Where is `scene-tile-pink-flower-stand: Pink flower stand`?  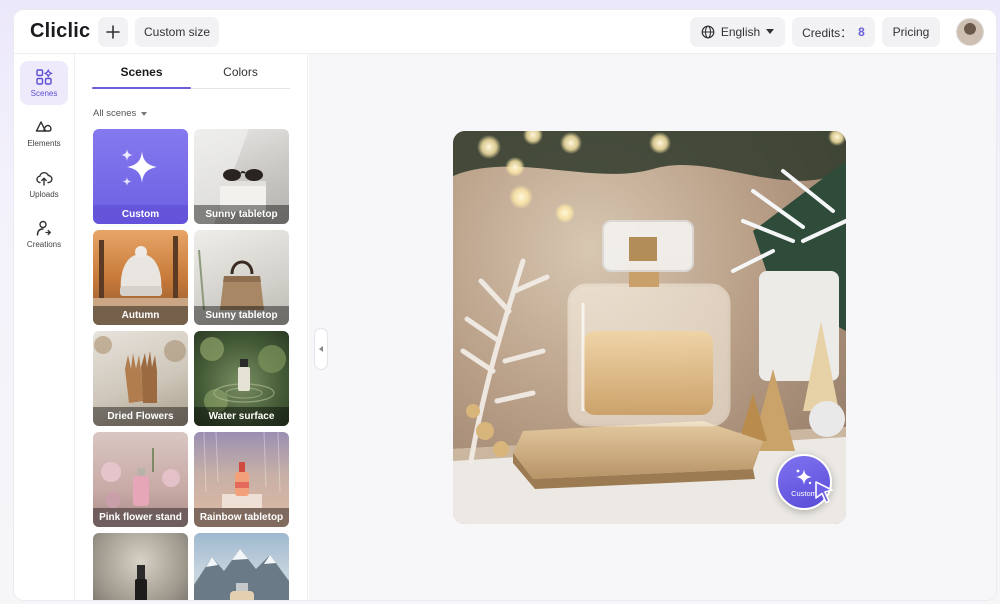
scene-tile-pink-flower-stand: Pink flower stand is located at coordinates (140, 479).